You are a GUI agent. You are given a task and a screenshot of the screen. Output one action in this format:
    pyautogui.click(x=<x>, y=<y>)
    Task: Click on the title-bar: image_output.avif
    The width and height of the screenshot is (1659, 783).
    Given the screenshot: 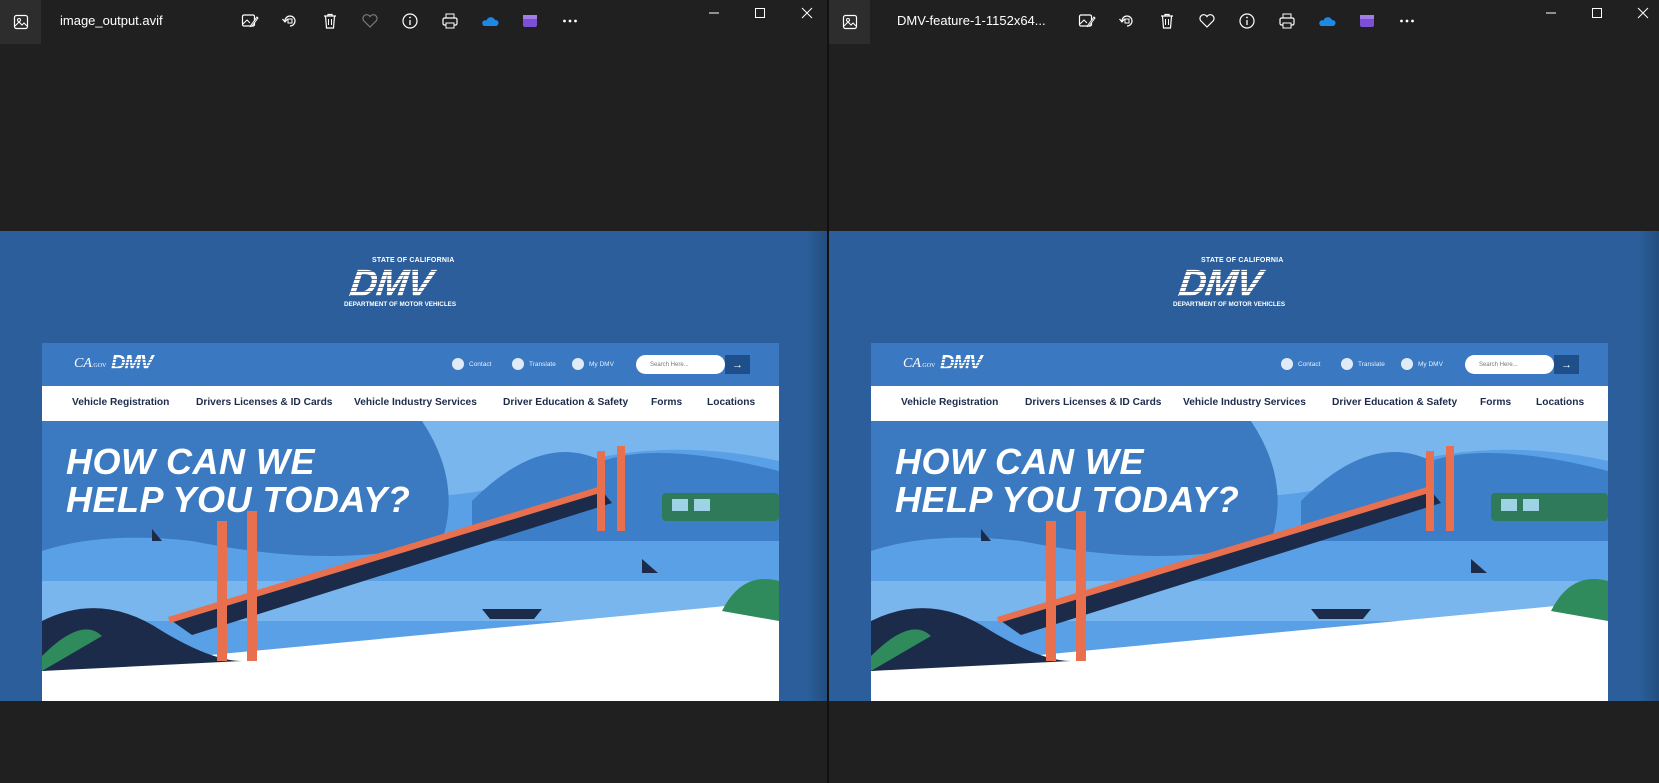 What is the action you would take?
    pyautogui.click(x=413, y=22)
    